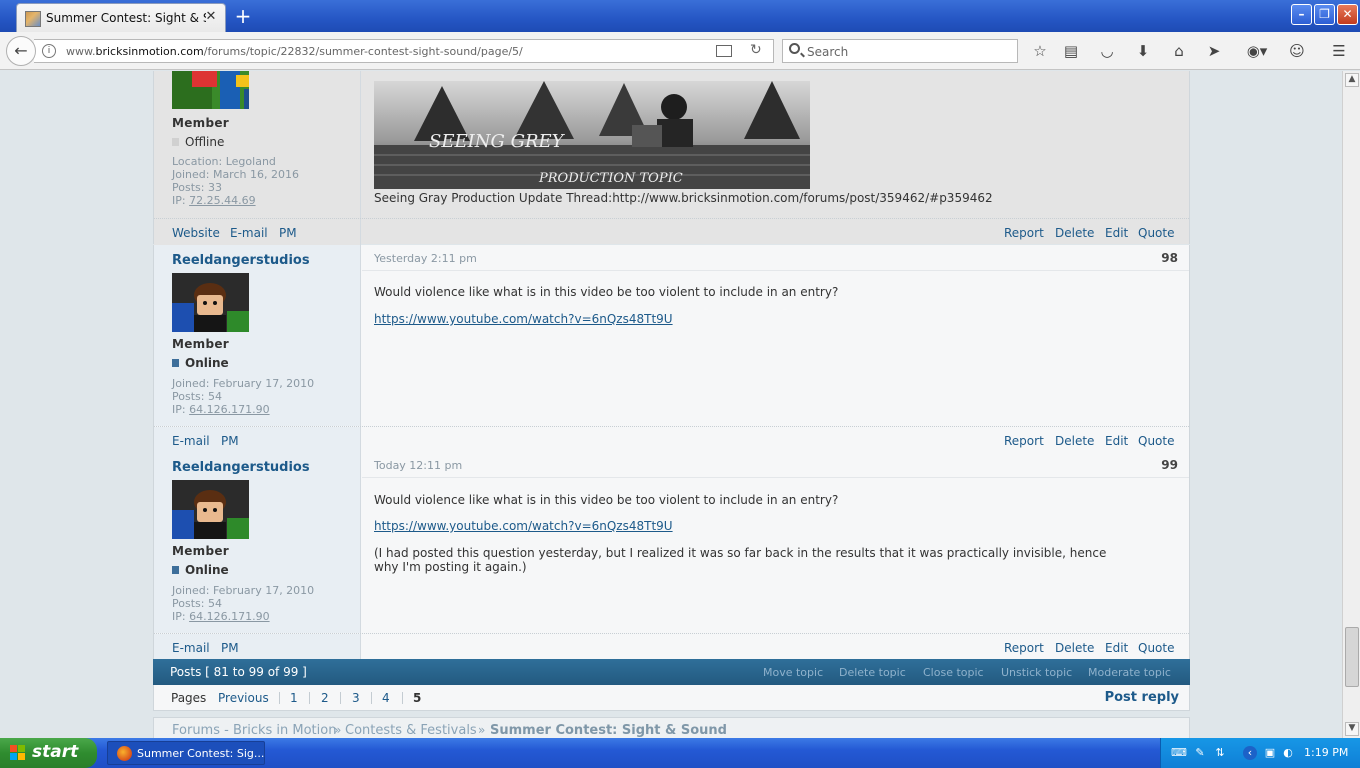  Describe the element at coordinates (1143, 51) in the screenshot. I see `downloads-icon: ⬇` at that location.